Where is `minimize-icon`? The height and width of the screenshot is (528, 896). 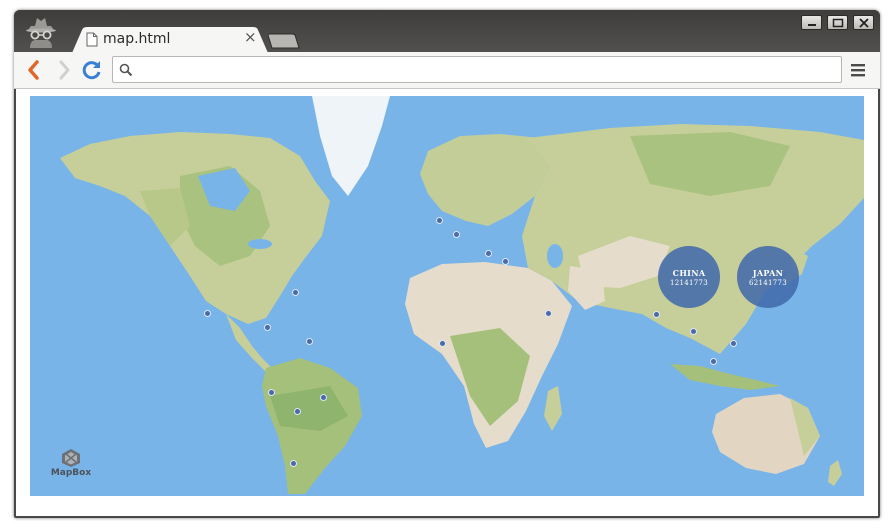
minimize-icon is located at coordinates (811, 22).